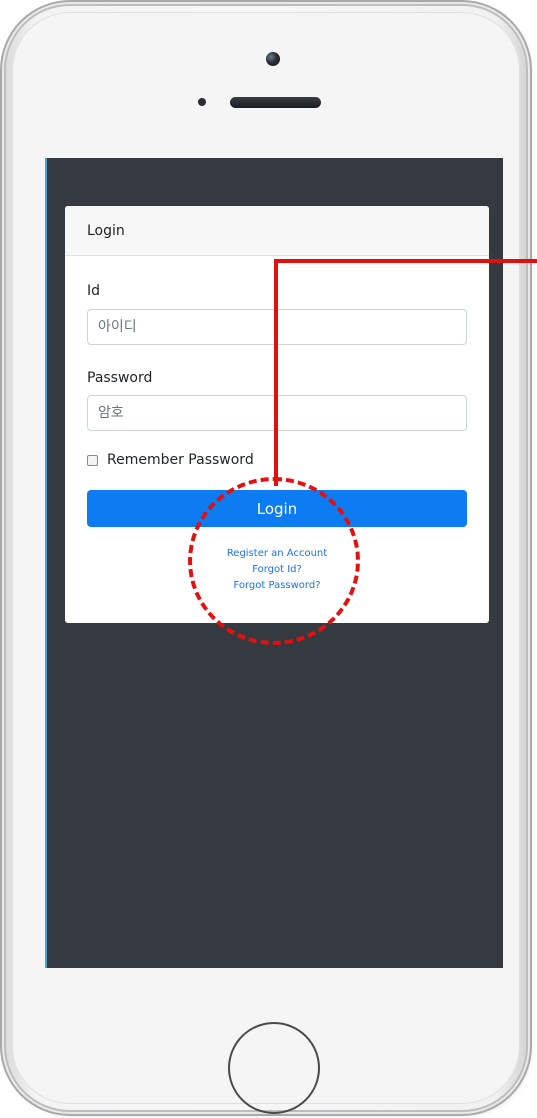 Image resolution: width=537 pixels, height=1118 pixels. Describe the element at coordinates (202, 102) in the screenshot. I see `proximity-sensor-icon` at that location.